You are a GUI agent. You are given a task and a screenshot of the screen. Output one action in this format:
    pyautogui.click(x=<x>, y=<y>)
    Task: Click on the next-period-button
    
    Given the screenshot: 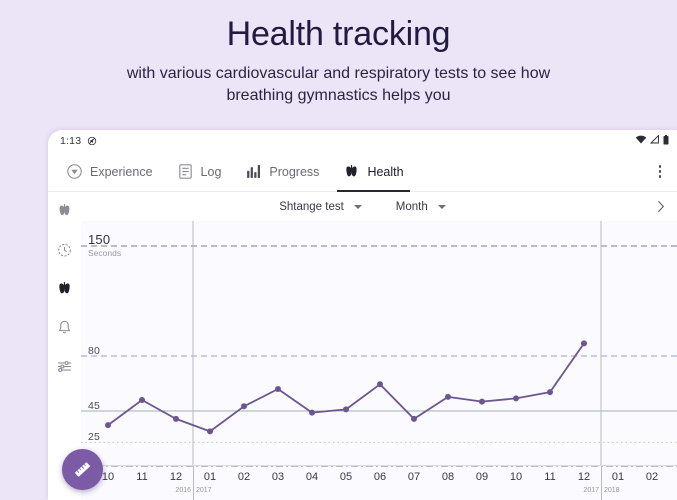 What is the action you would take?
    pyautogui.click(x=660, y=206)
    